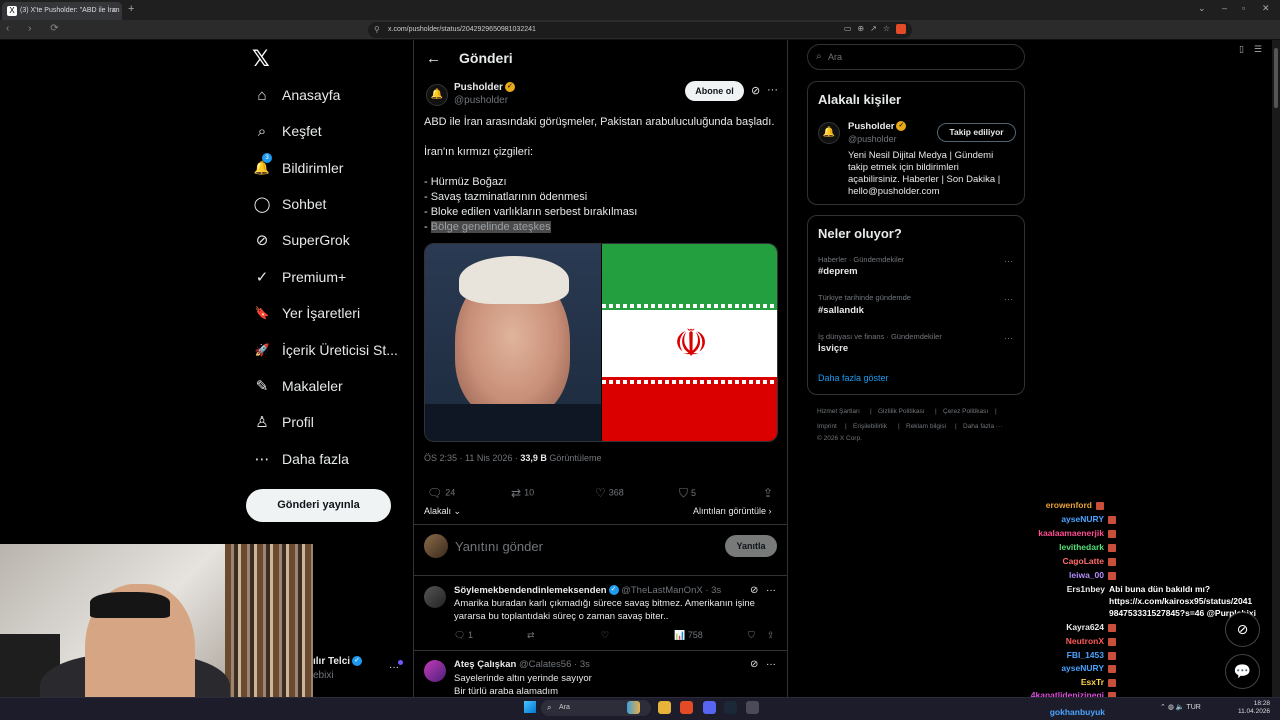 The width and height of the screenshot is (1280, 720). What do you see at coordinates (1254, 708) in the screenshot?
I see `taskbar-clock: 18:28 11.04.2026` at bounding box center [1254, 708].